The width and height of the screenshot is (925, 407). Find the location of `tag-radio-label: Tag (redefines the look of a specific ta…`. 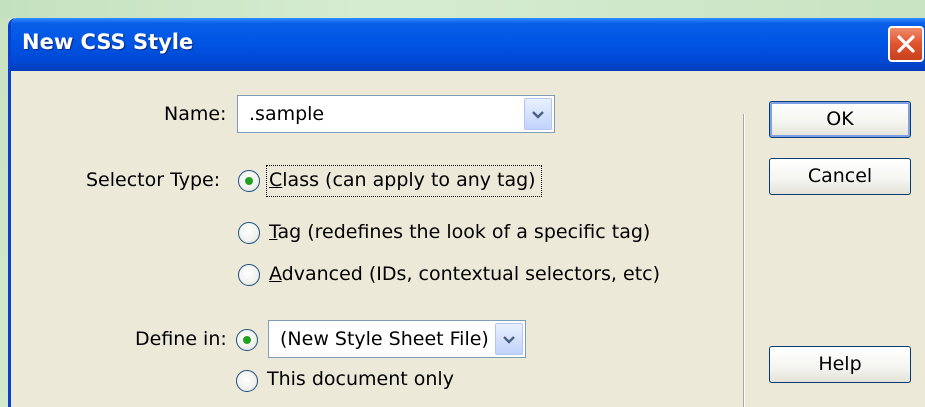

tag-radio-label: Tag (redefines the look of a specific ta… is located at coordinates (459, 232).